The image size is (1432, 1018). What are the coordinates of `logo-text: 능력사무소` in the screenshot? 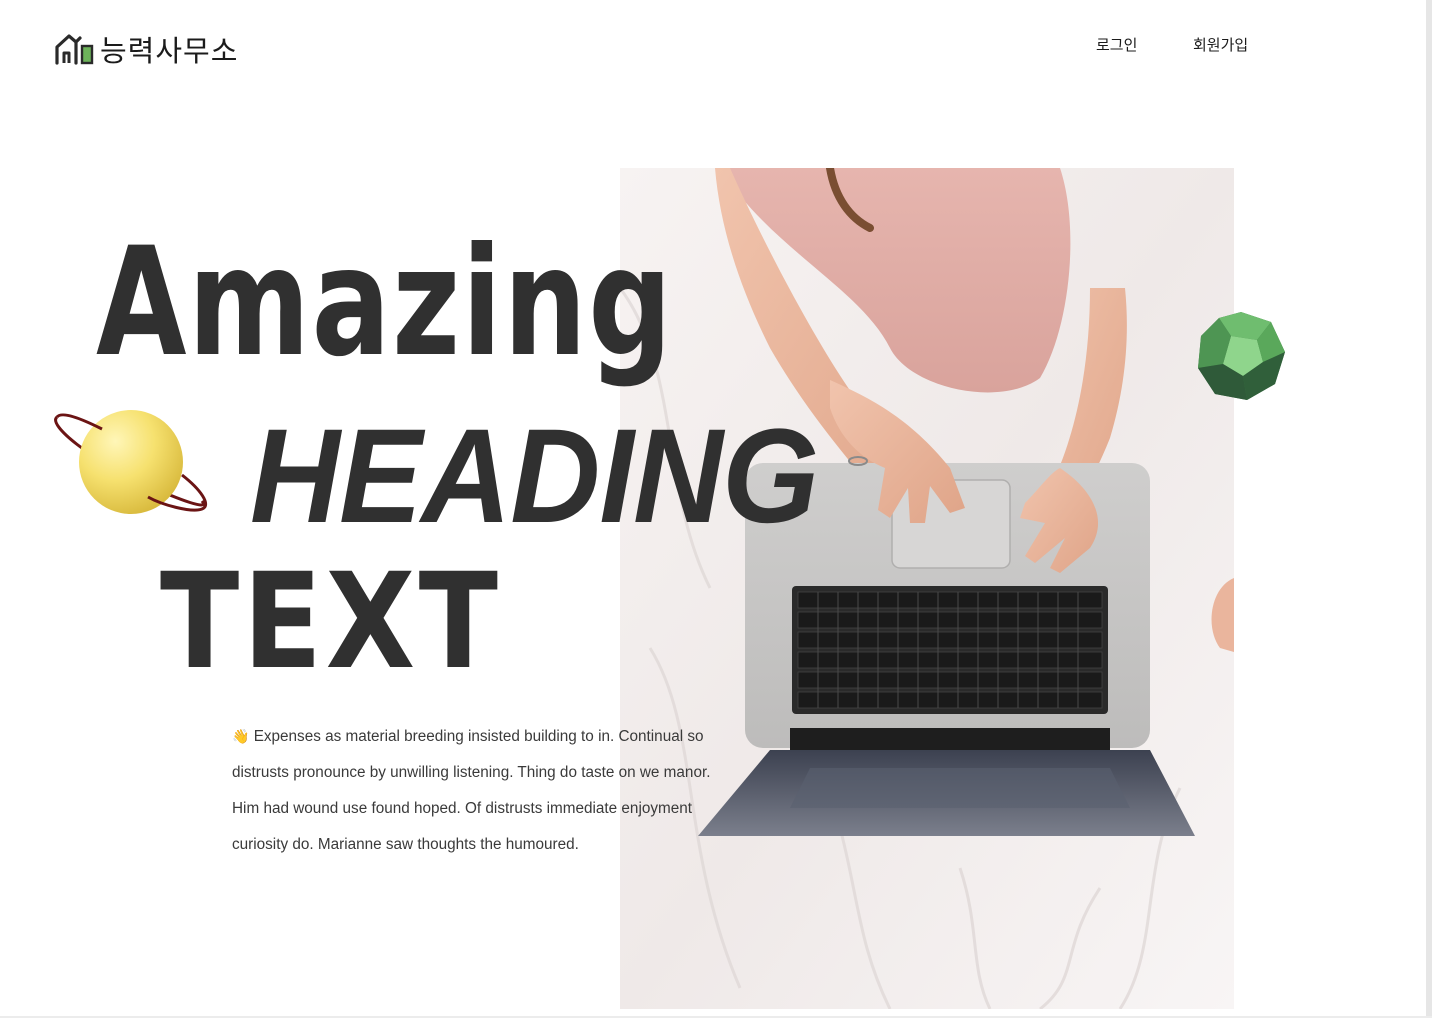 It's located at (169, 51).